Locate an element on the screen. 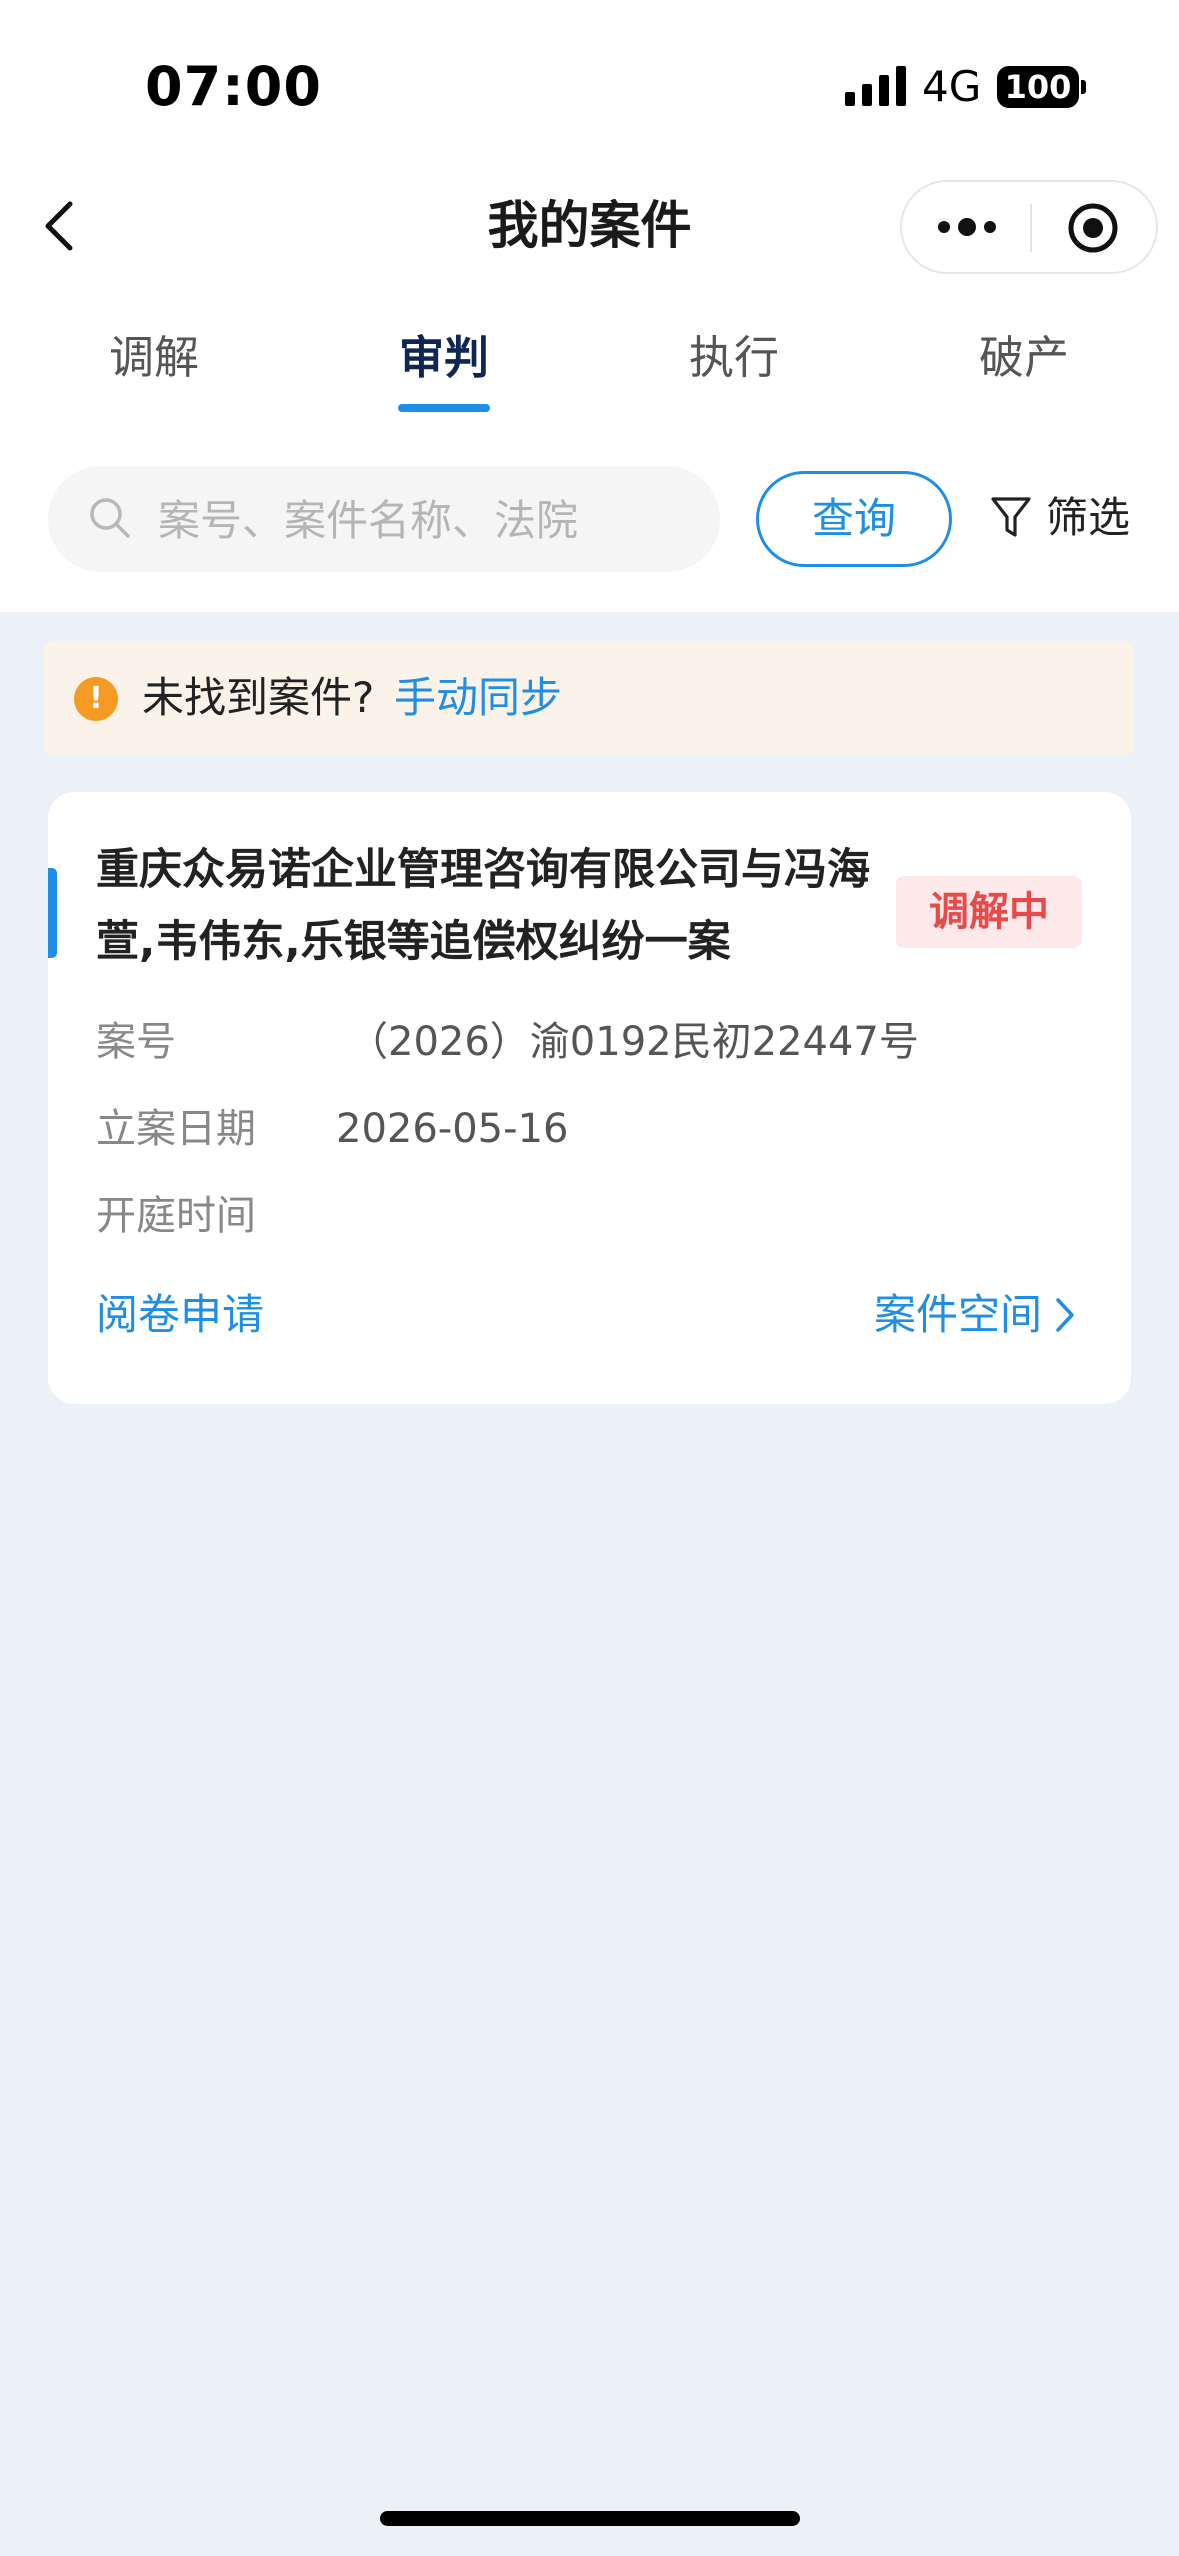 The width and height of the screenshot is (1179, 2556). case-number-label: 案号 is located at coordinates (136, 1042).